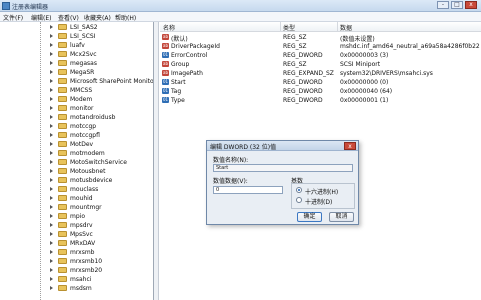 Image resolution: width=481 pixels, height=300 pixels. I want to click on tree-node: Modem, so click(96, 99).